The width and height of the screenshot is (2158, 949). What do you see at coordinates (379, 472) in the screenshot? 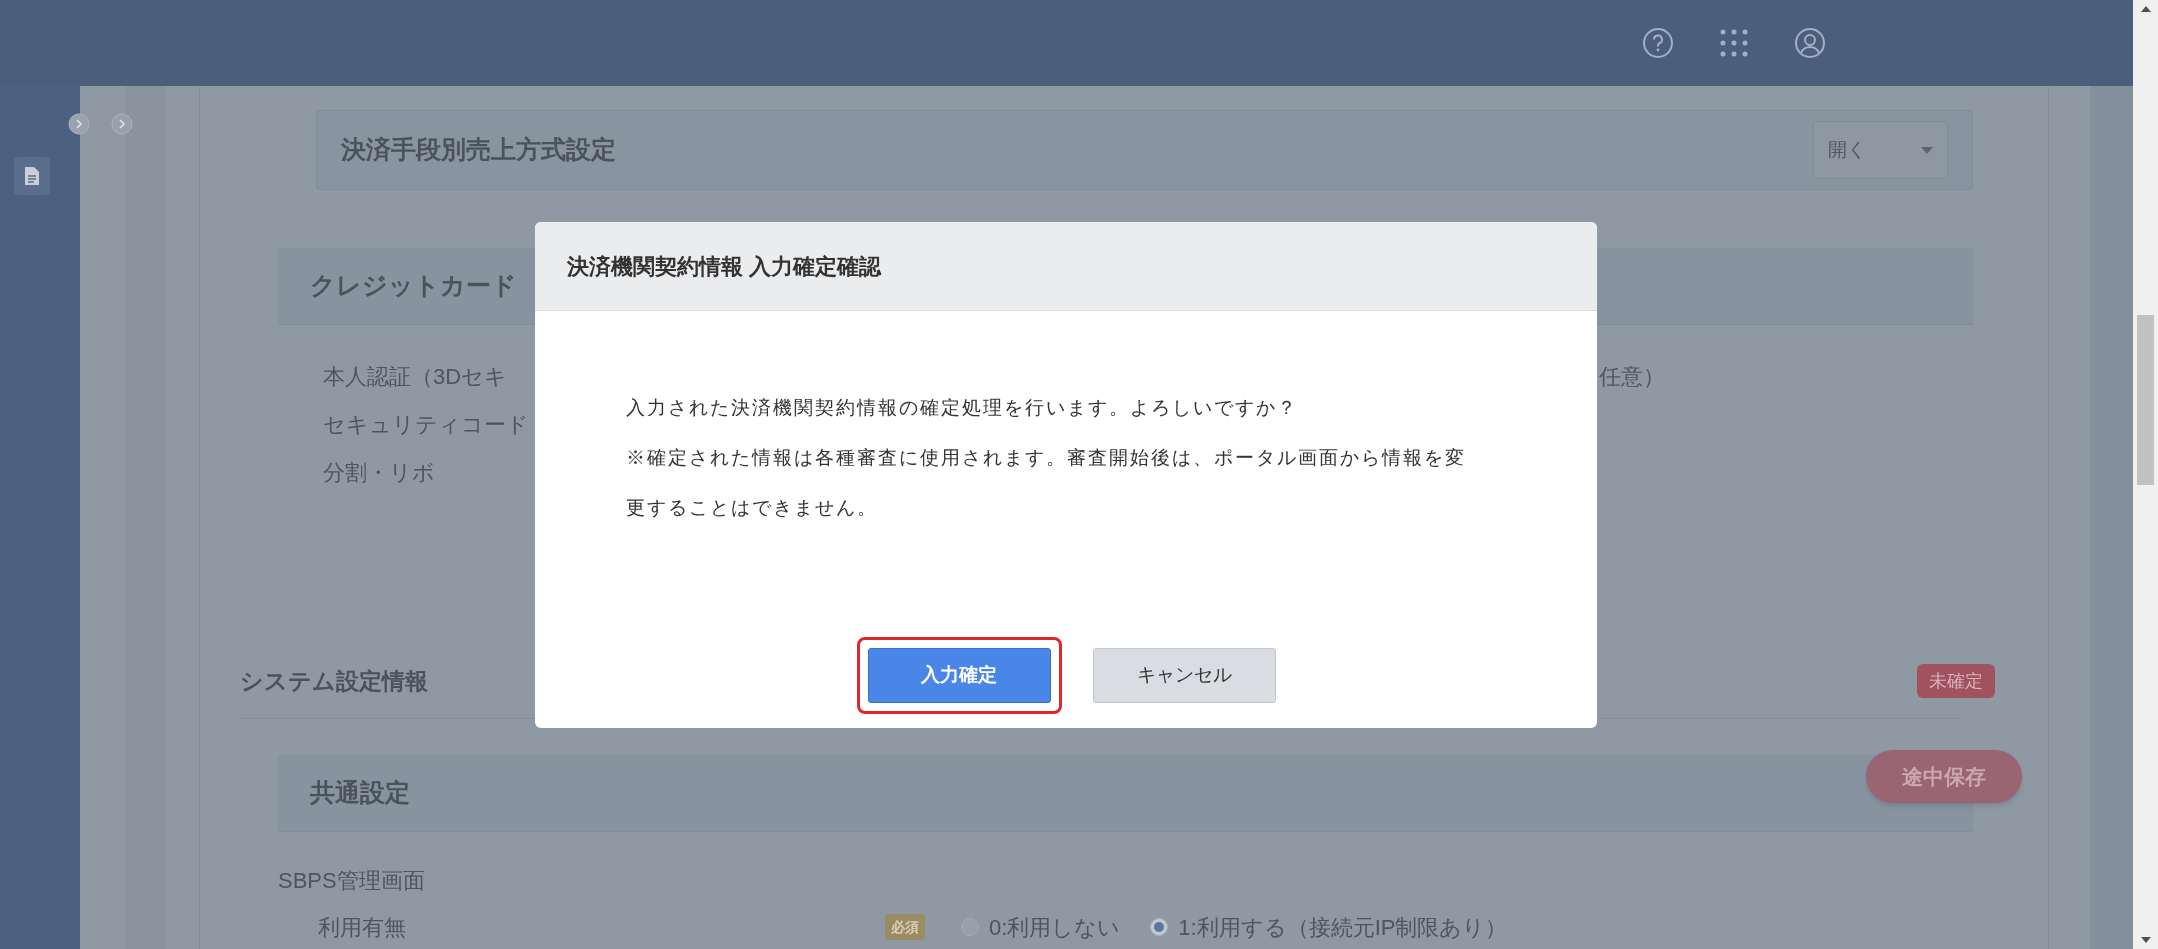
I see `field-label: 分割・リボ` at bounding box center [379, 472].